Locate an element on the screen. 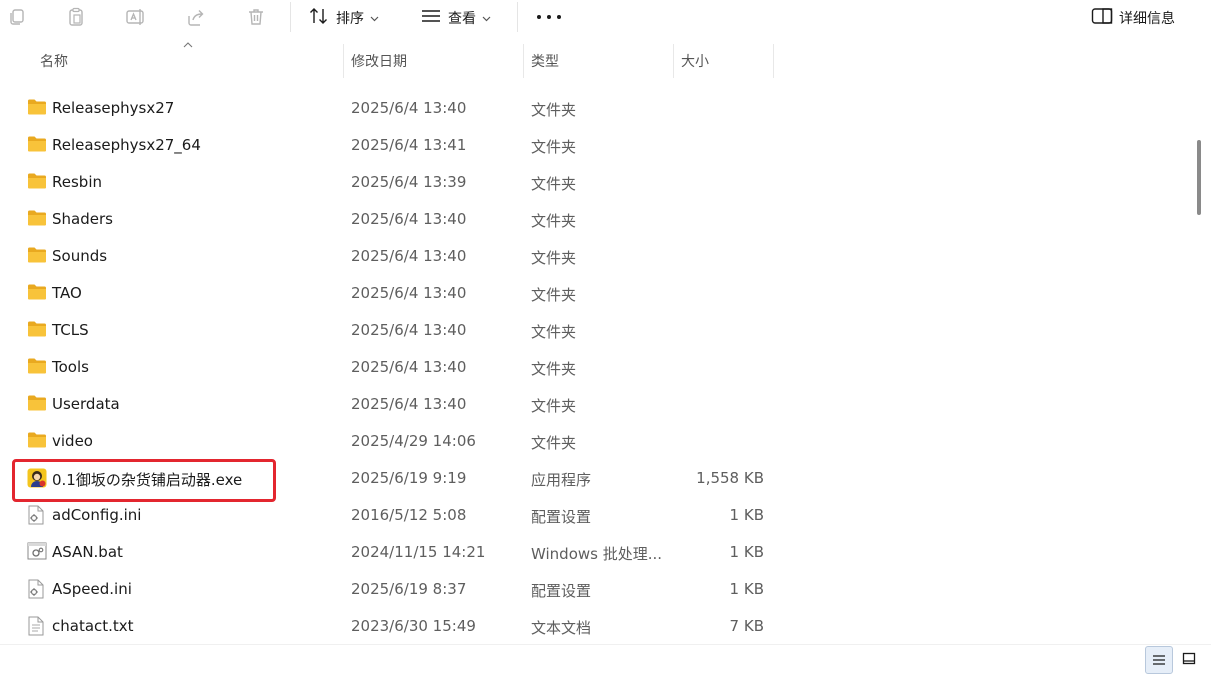 The width and height of the screenshot is (1211, 676). column-header-name: 名称 is located at coordinates (190, 61).